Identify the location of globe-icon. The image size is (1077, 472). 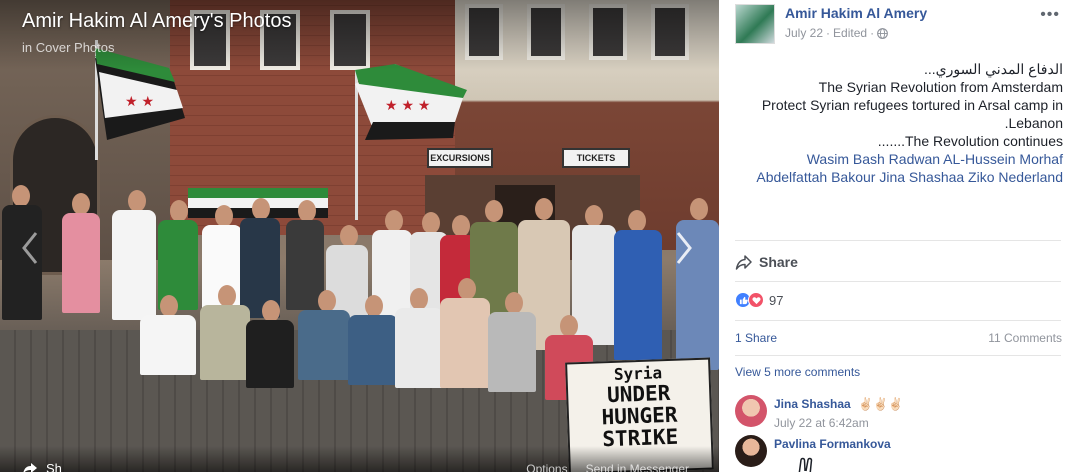
(882, 33).